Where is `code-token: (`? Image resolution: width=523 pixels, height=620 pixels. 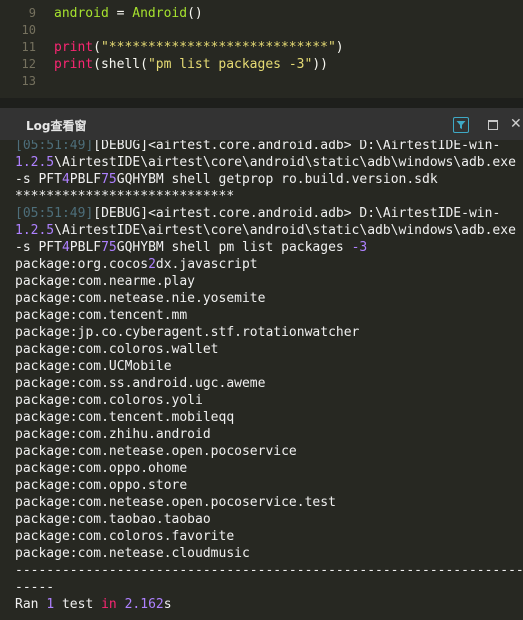
code-token: ( is located at coordinates (97, 47).